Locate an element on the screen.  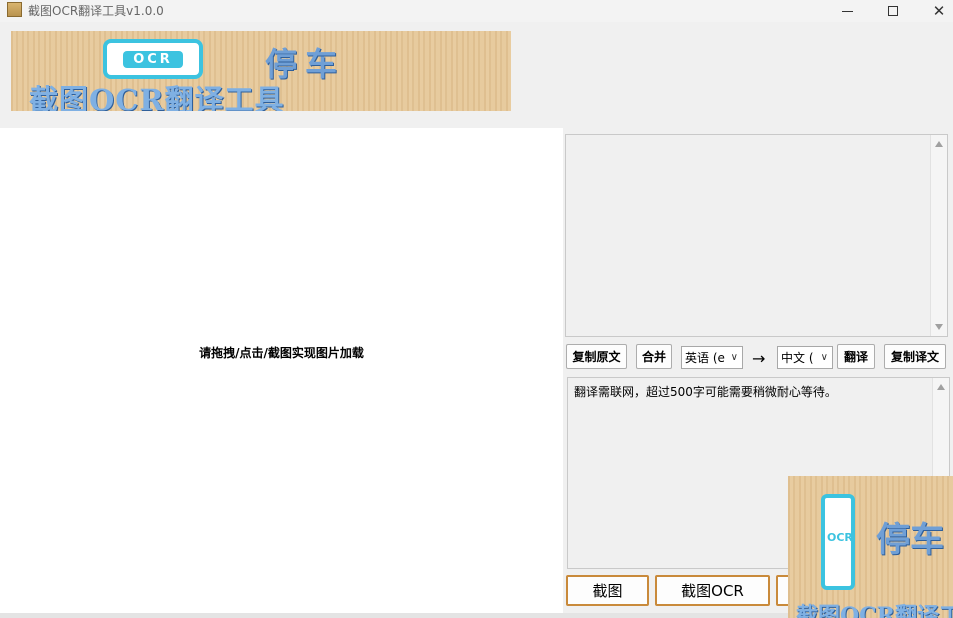
banner-main-title: 截图OCR翻译工具 is located at coordinates (157, 97).